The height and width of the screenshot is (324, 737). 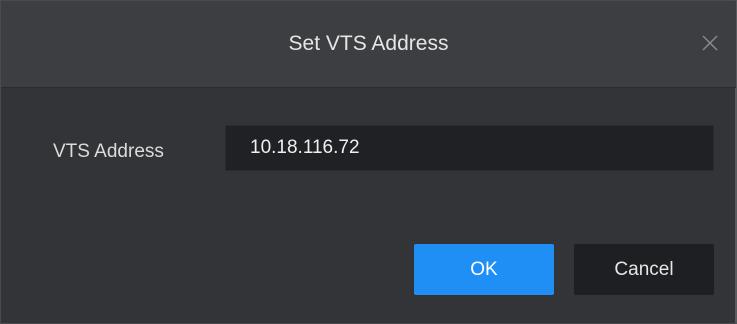 I want to click on close-button, so click(x=710, y=43).